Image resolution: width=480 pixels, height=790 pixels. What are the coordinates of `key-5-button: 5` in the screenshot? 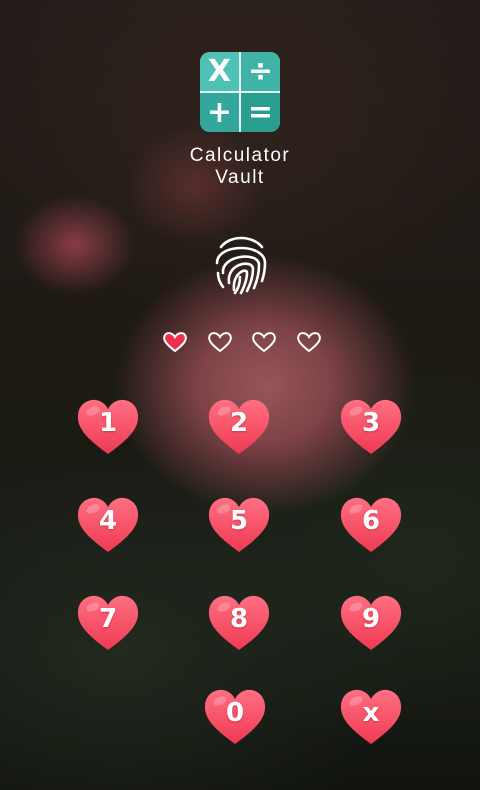 It's located at (239, 525).